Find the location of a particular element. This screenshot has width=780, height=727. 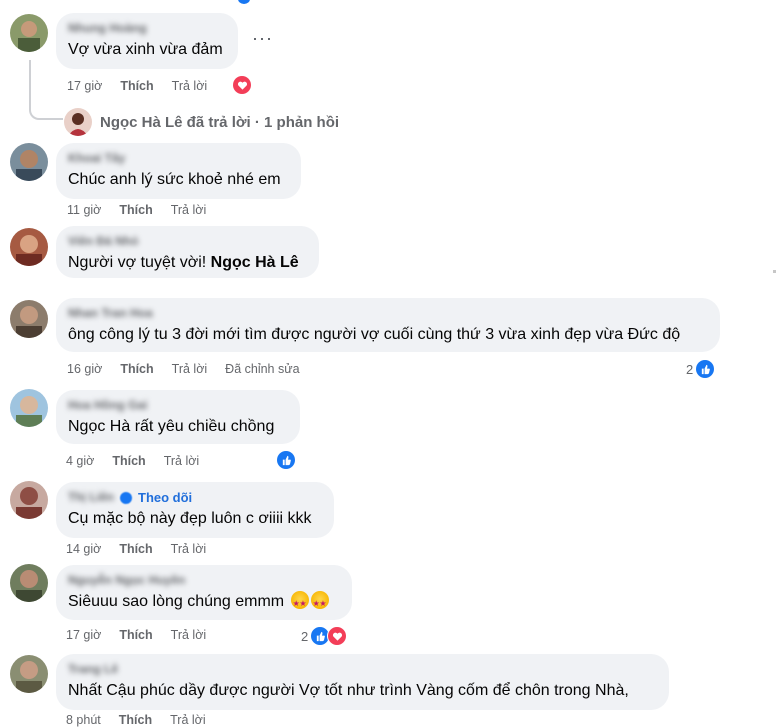

comment-text: Siêuuu sao lòng chúng emmm is located at coordinates (204, 603).